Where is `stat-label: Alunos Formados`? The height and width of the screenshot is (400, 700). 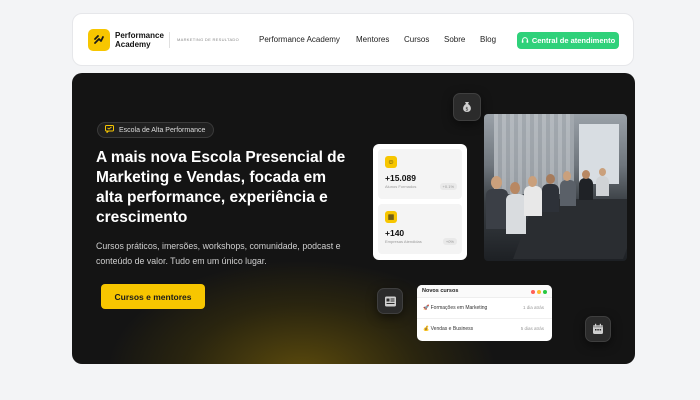
stat-label: Alunos Formados is located at coordinates (401, 186).